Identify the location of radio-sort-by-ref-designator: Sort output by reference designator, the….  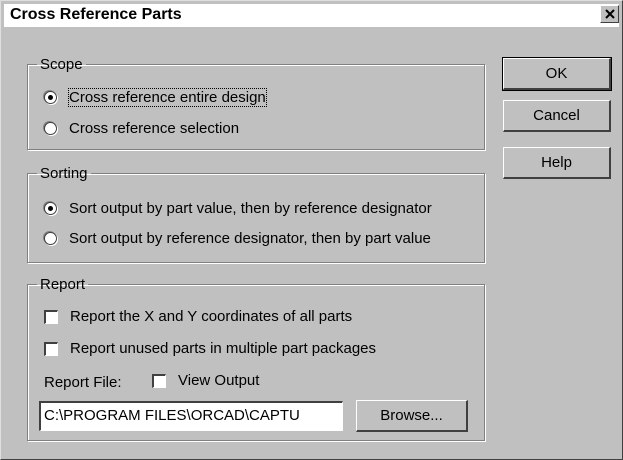
(237, 238).